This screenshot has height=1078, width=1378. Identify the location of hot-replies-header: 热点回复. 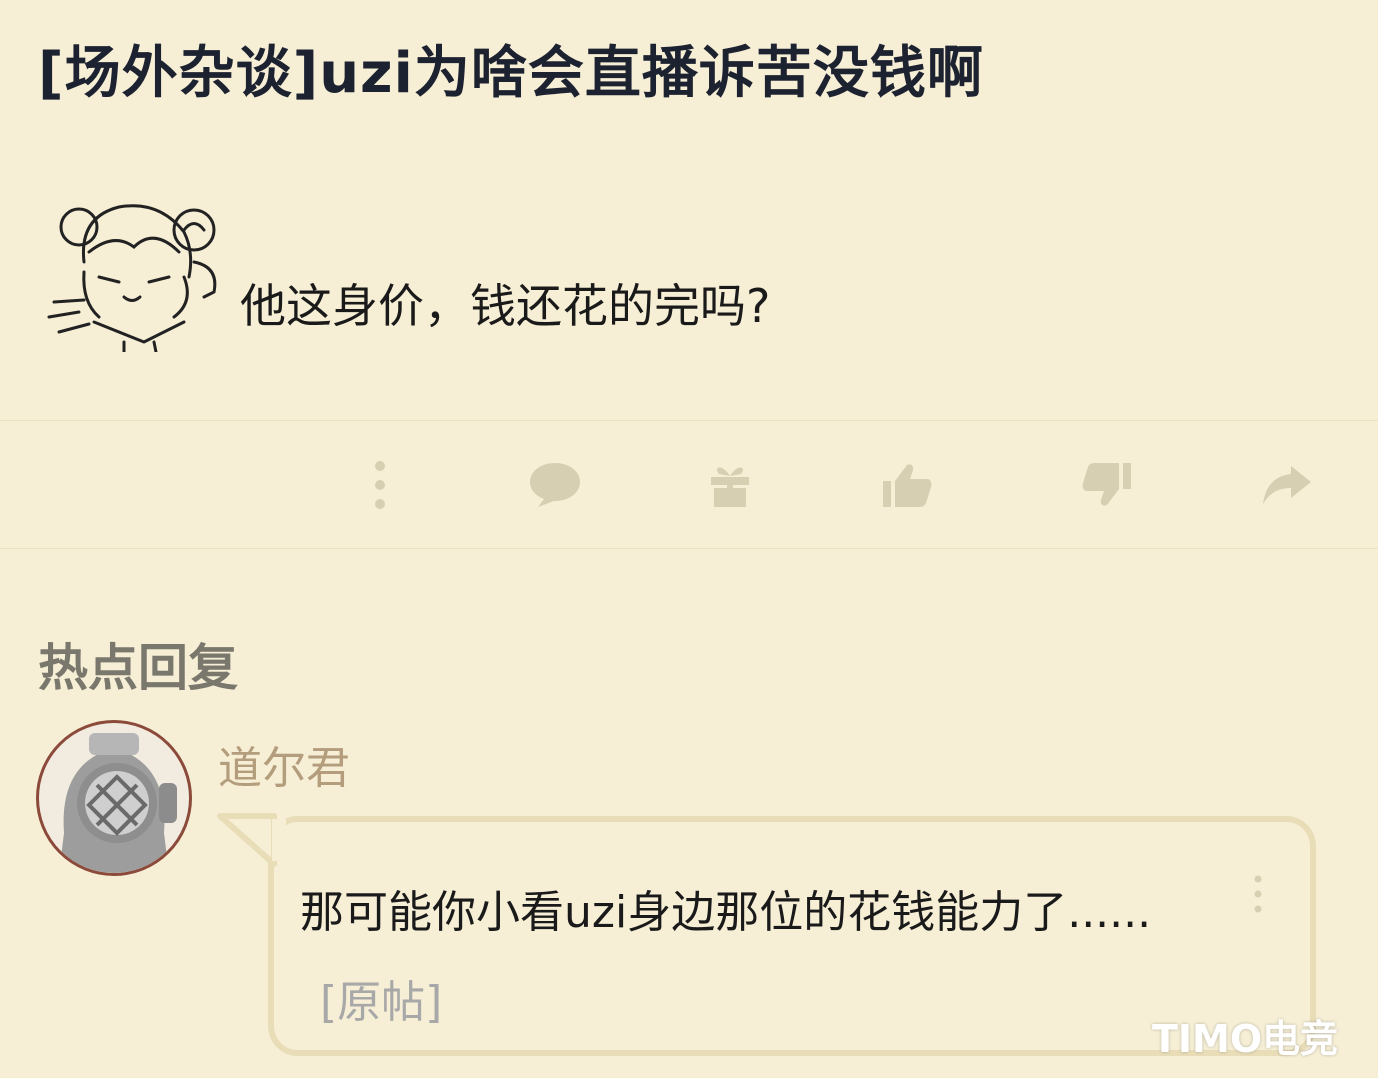
(138, 668).